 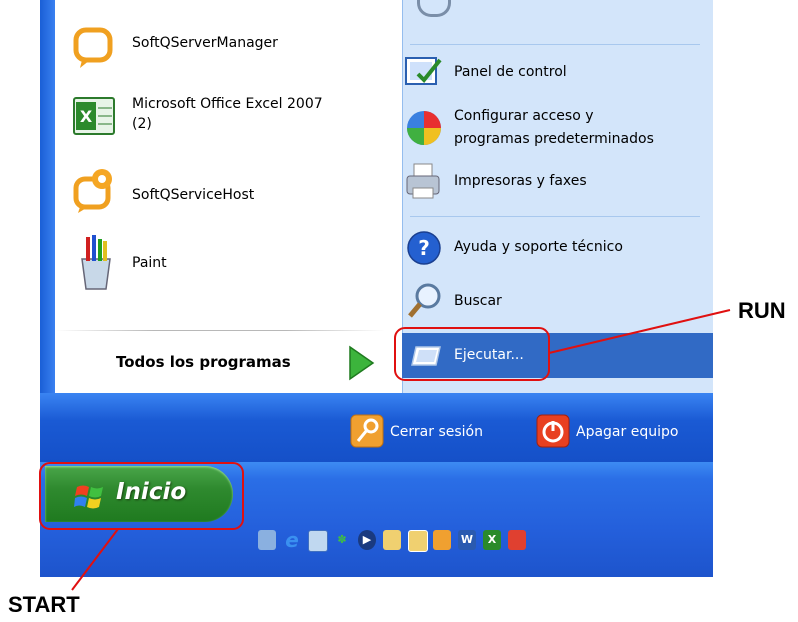 I want to click on start-highlight-box, so click(x=141, y=496).